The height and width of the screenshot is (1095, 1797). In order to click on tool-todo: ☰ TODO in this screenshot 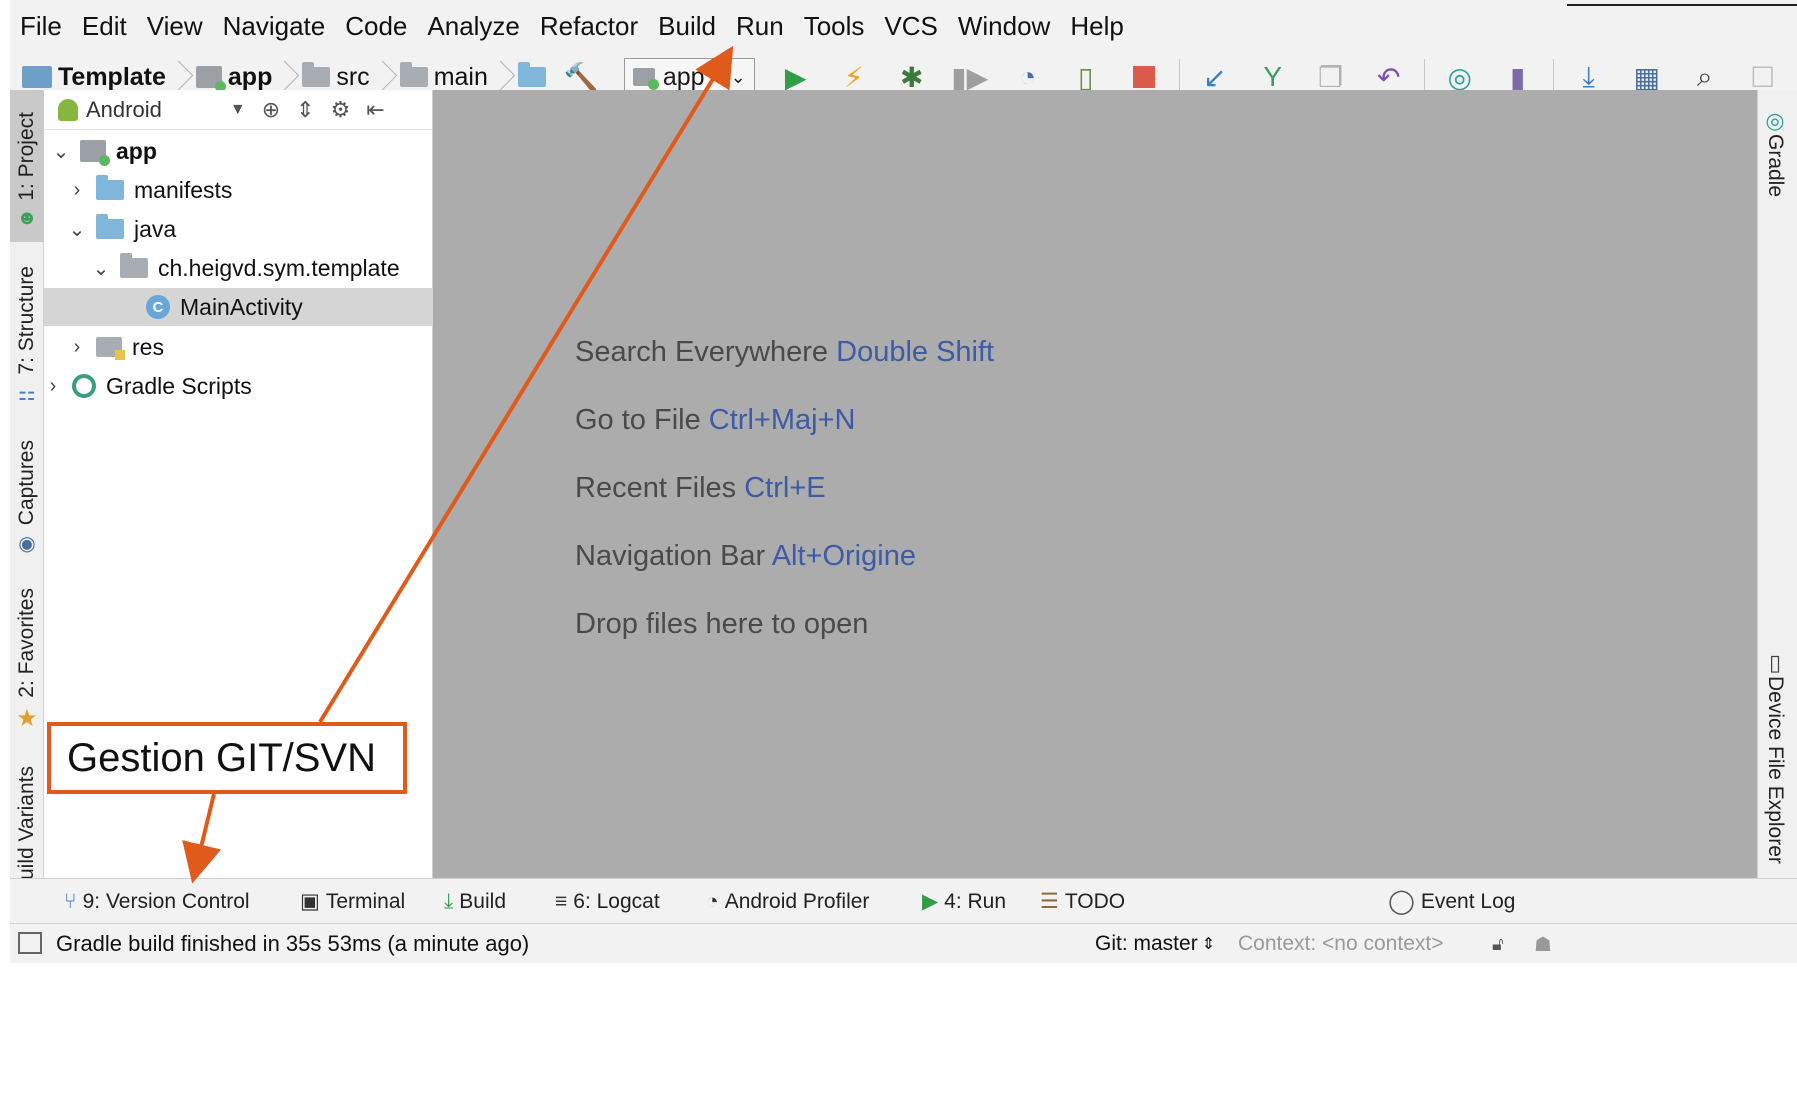, I will do `click(1082, 901)`.